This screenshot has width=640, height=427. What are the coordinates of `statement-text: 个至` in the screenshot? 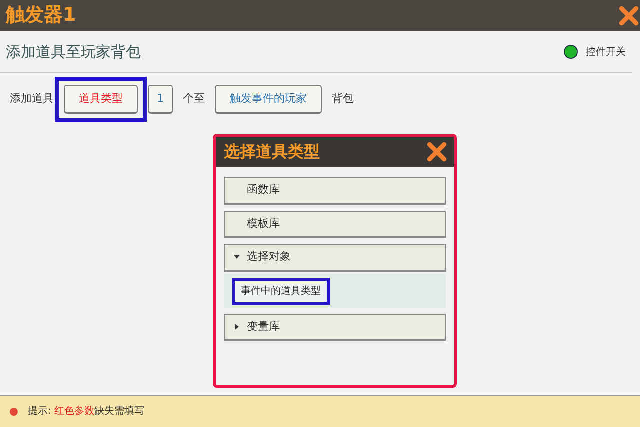 It's located at (194, 99).